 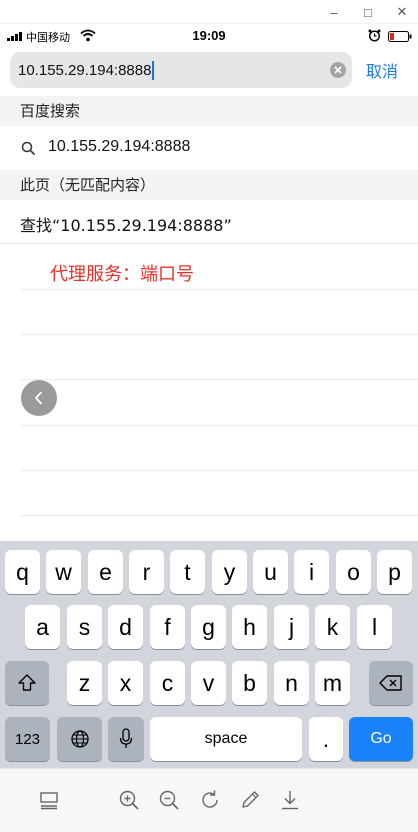 I want to click on refresh-icon, so click(x=210, y=800).